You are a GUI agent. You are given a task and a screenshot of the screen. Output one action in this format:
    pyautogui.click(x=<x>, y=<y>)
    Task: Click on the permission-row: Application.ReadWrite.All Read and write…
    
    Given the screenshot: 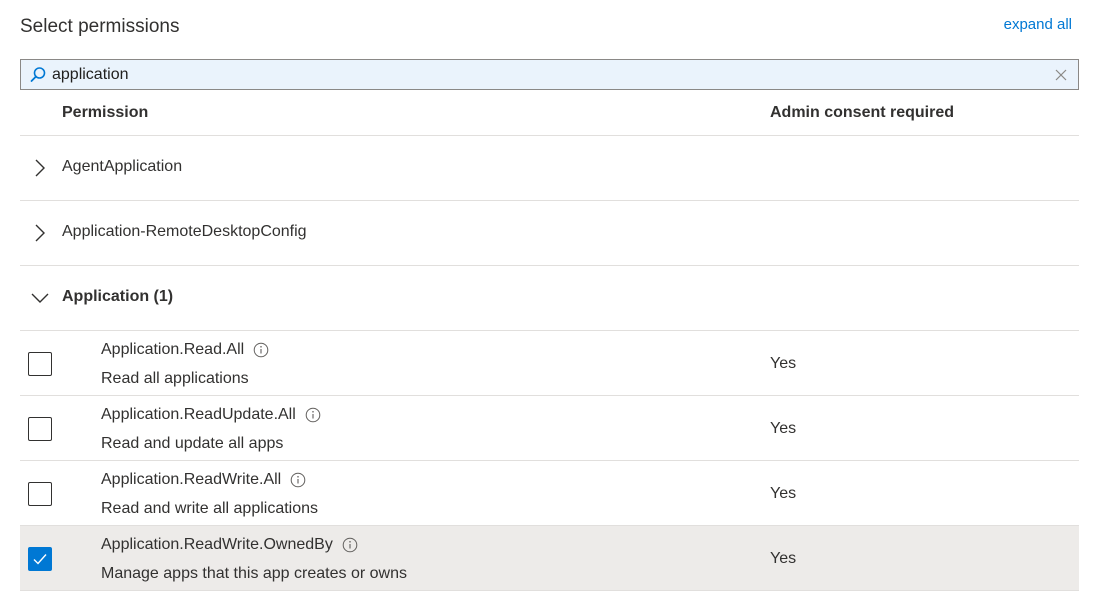 What is the action you would take?
    pyautogui.click(x=549, y=493)
    